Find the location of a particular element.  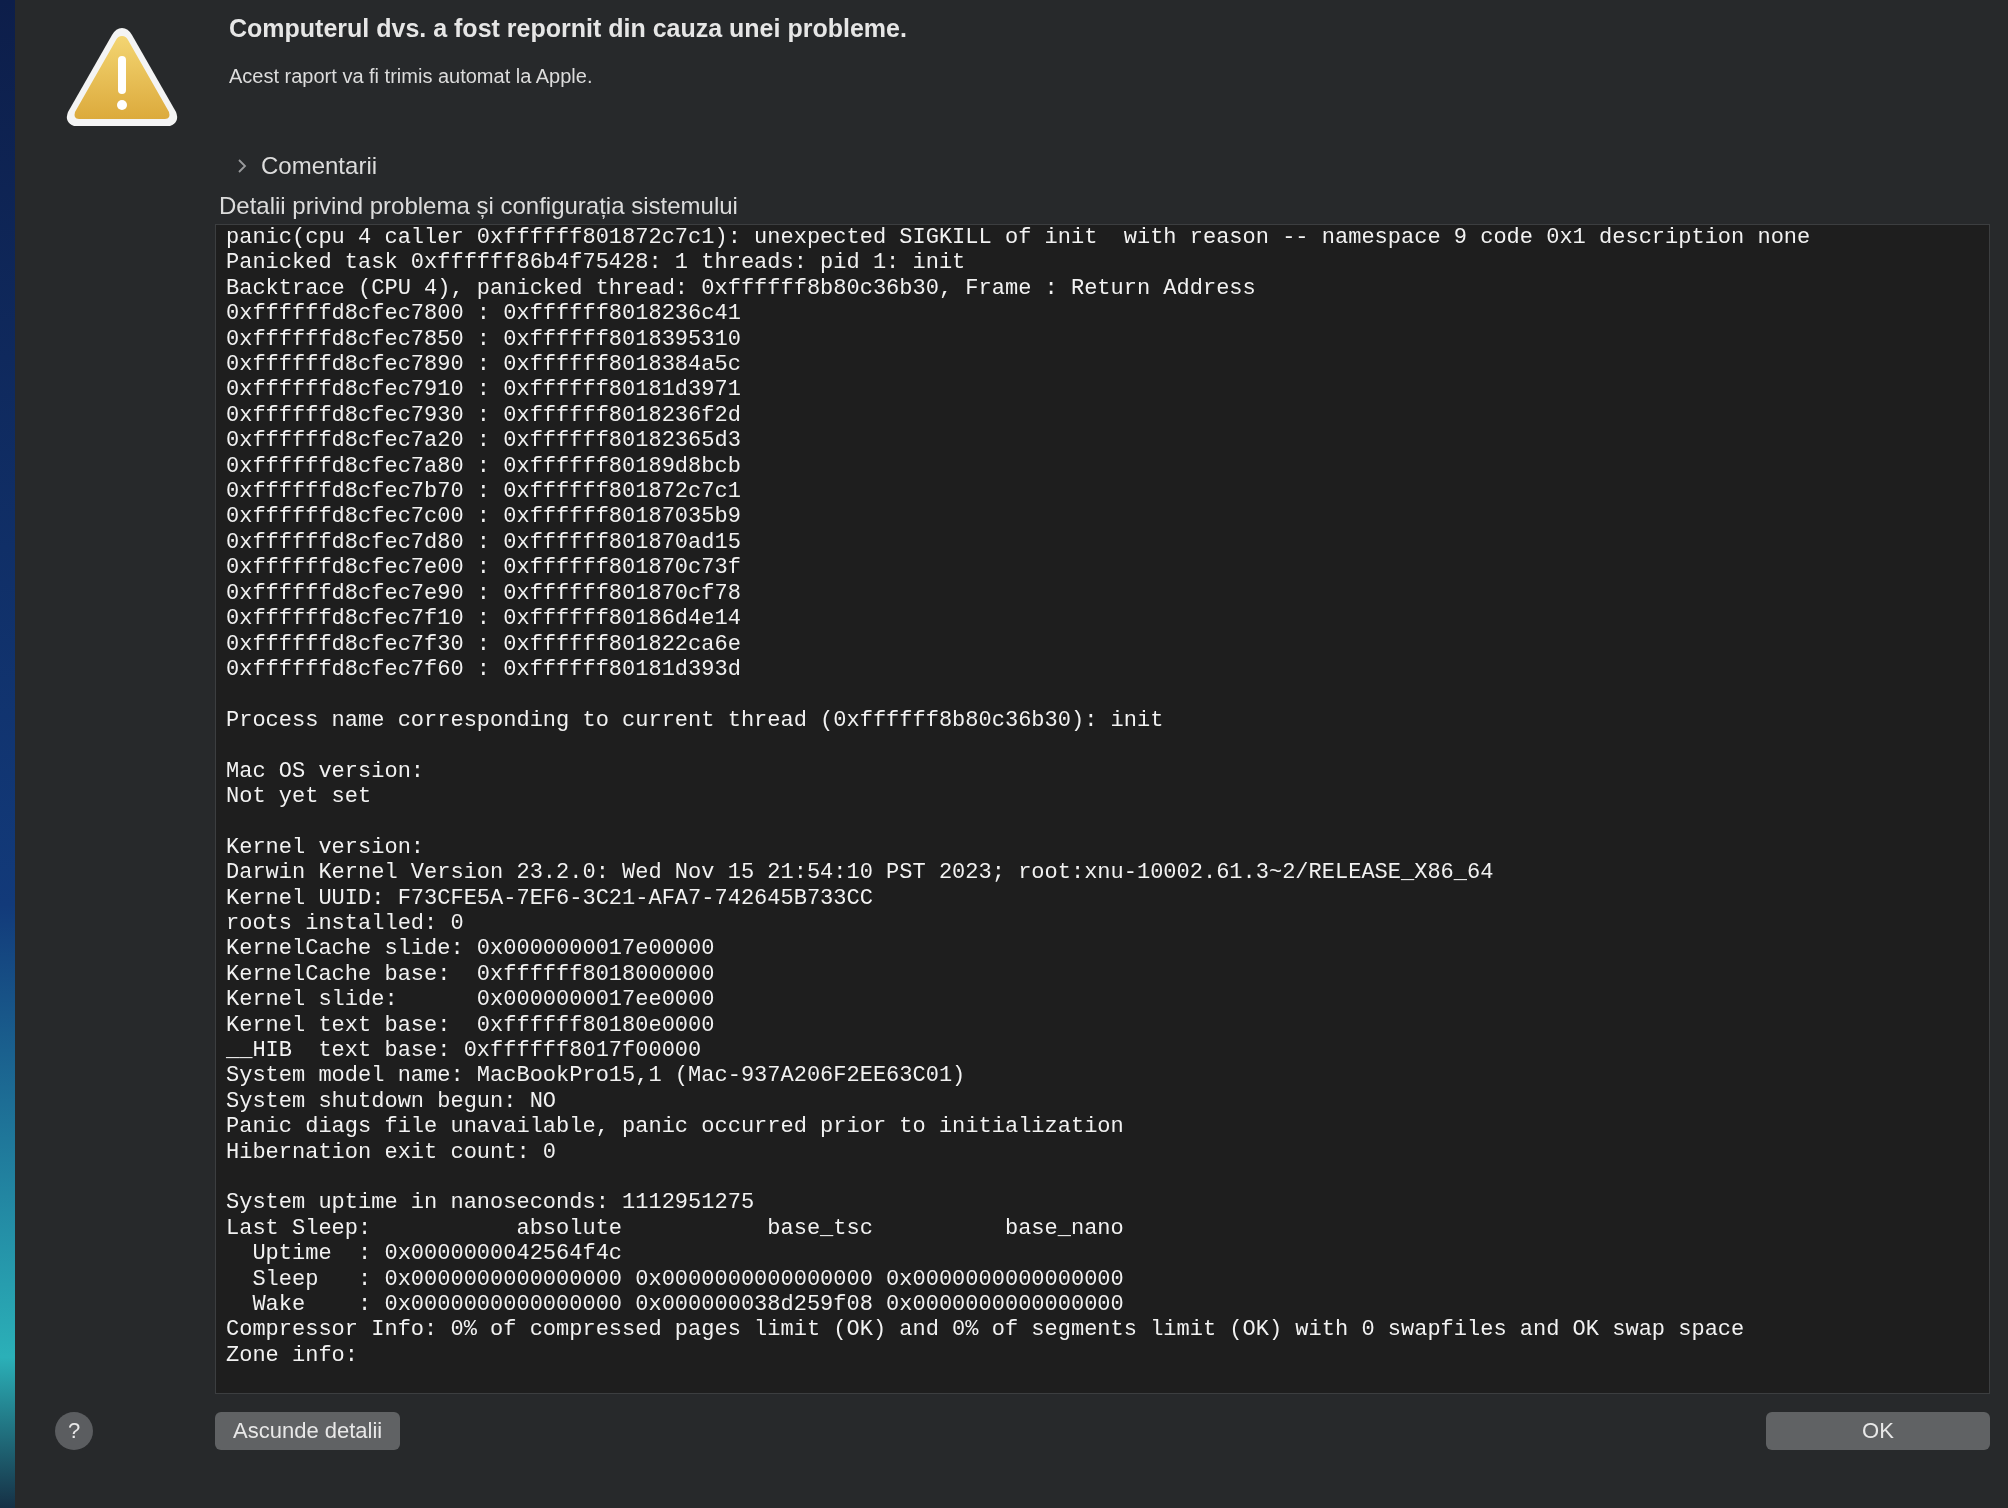

report-line: 0xffffffd8cfec7a20 : 0xffffff80182365d3 is located at coordinates (484, 441).